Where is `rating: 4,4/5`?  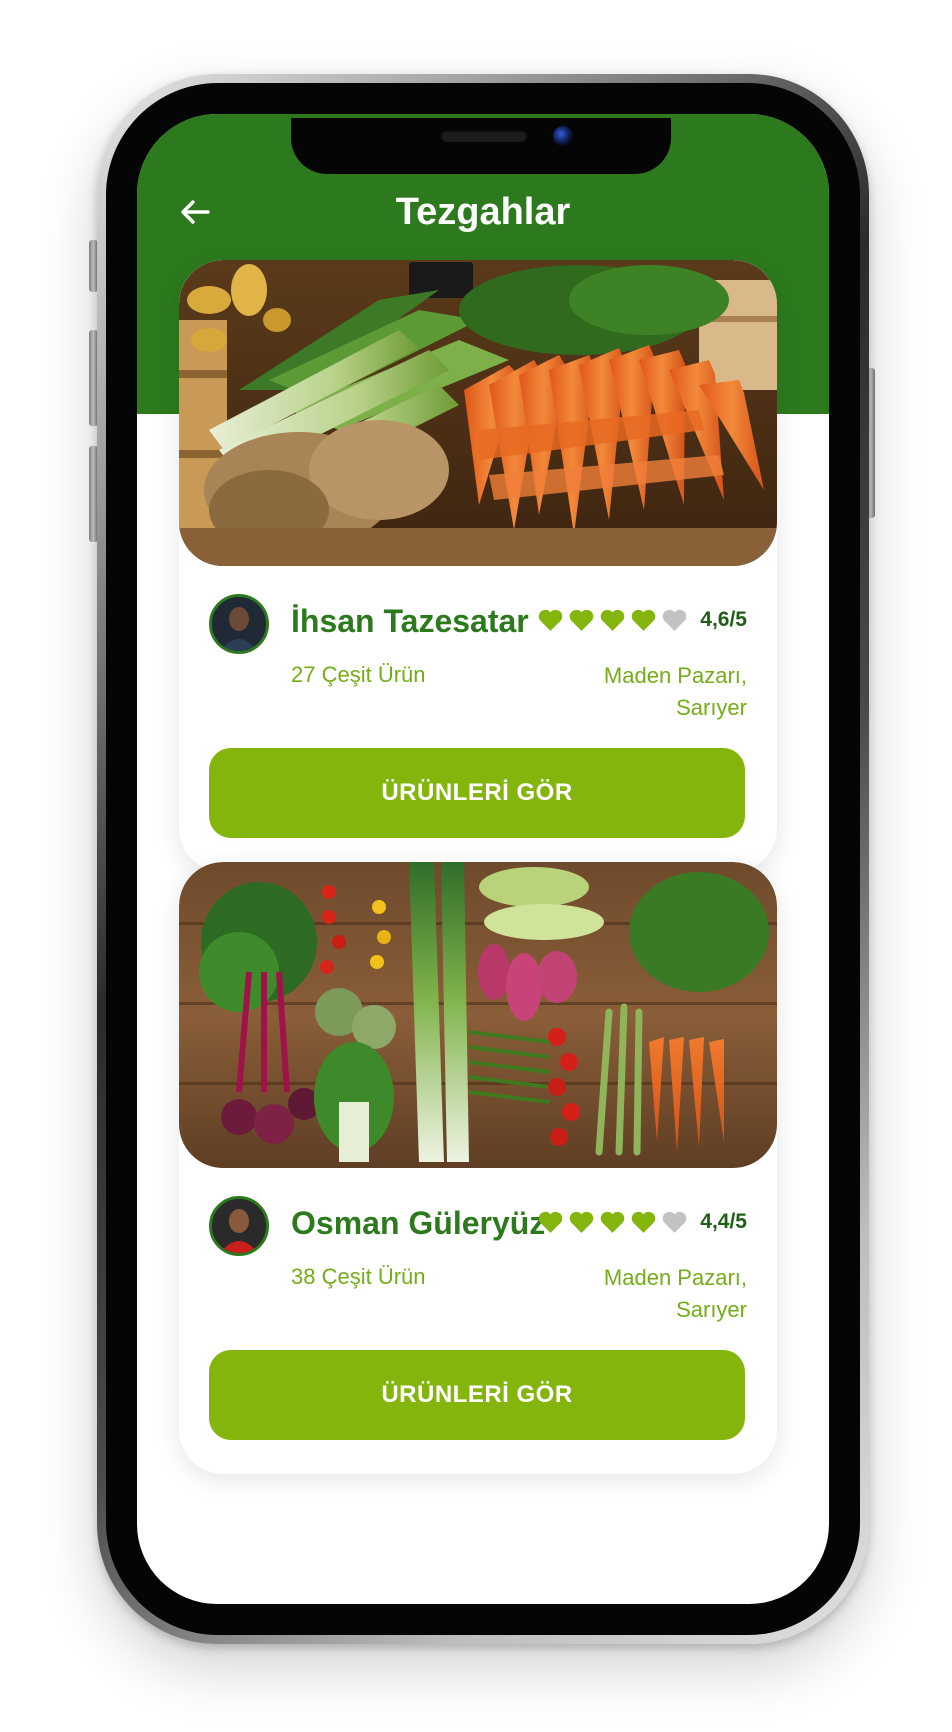 rating: 4,4/5 is located at coordinates (642, 1222).